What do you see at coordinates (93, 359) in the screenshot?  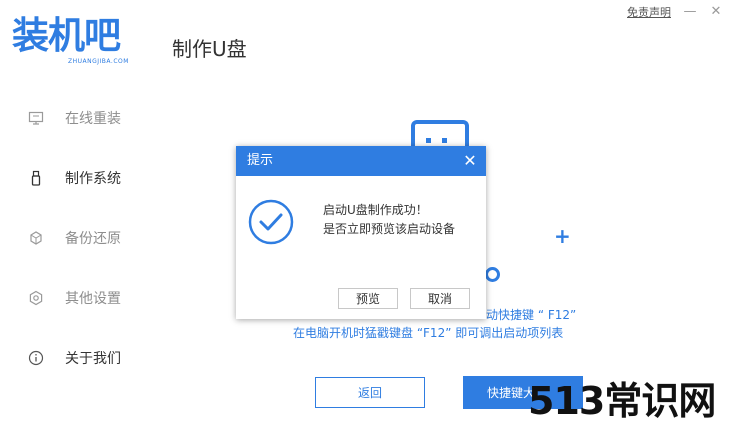 I see `sidebar-item-label: 关于我们` at bounding box center [93, 359].